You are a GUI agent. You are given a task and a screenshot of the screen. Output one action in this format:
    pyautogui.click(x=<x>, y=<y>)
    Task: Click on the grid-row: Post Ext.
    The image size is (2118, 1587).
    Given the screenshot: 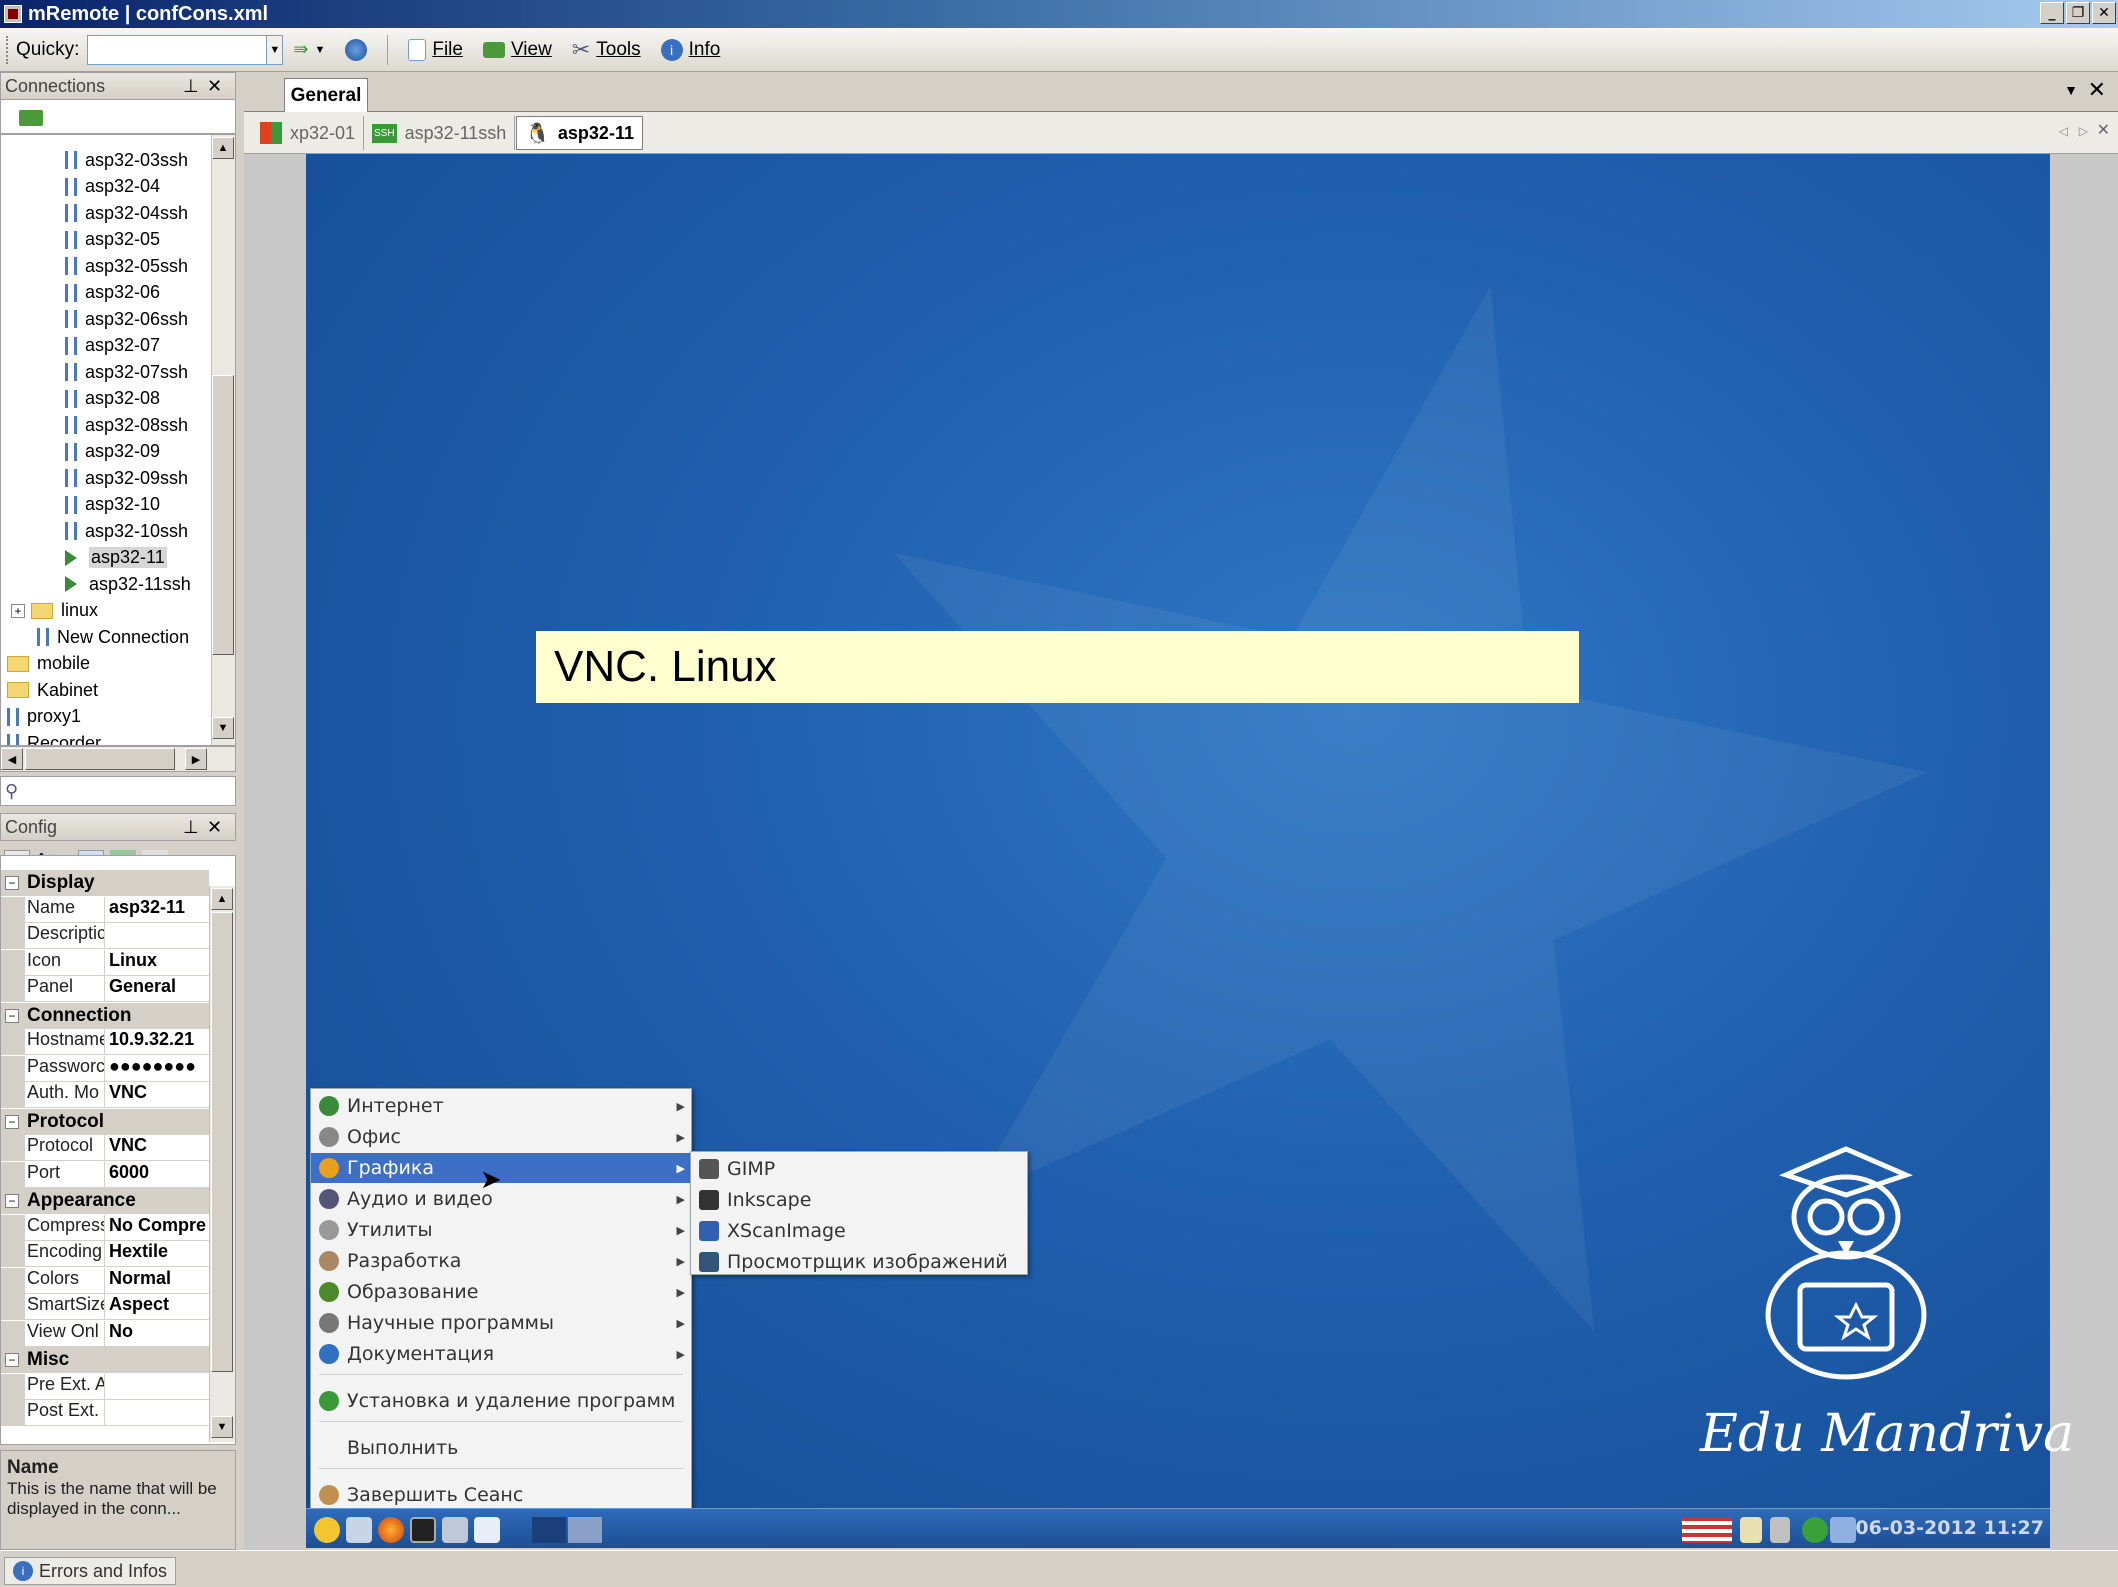 What is the action you would take?
    pyautogui.click(x=105, y=1413)
    